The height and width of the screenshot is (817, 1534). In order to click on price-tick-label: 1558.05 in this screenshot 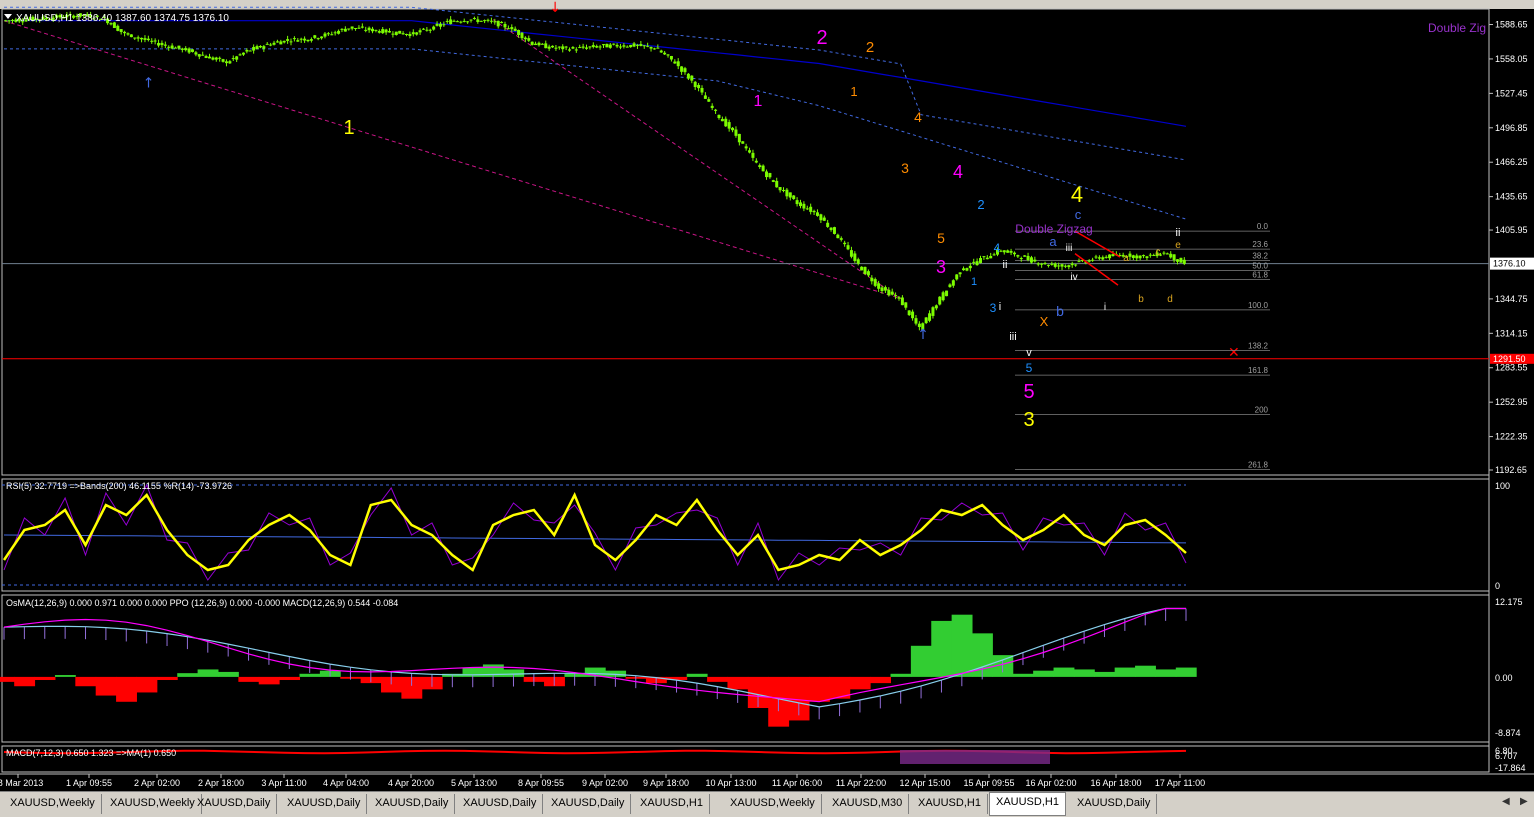, I will do `click(1511, 59)`.